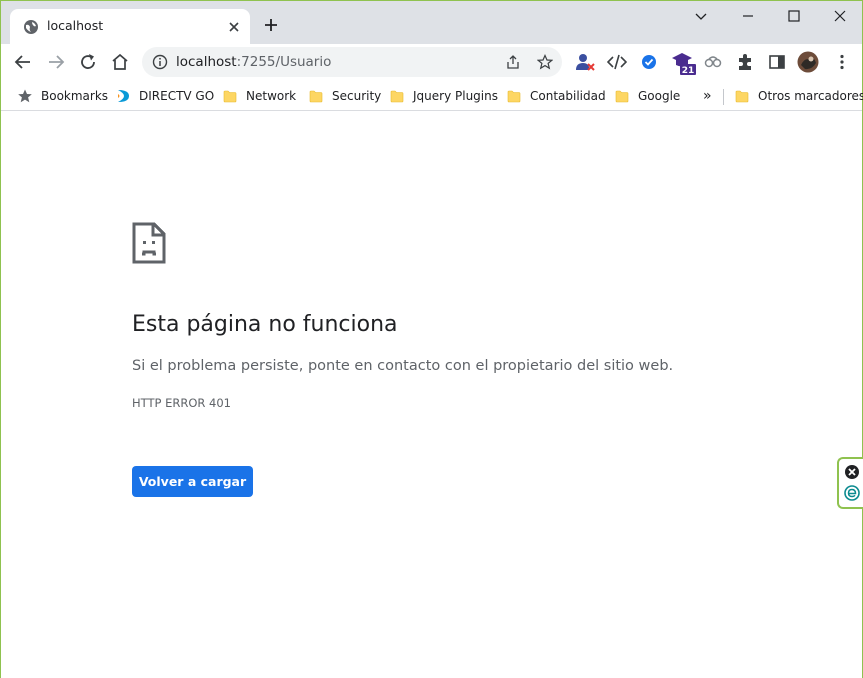 This screenshot has width=863, height=678. I want to click on home-icon, so click(120, 62).